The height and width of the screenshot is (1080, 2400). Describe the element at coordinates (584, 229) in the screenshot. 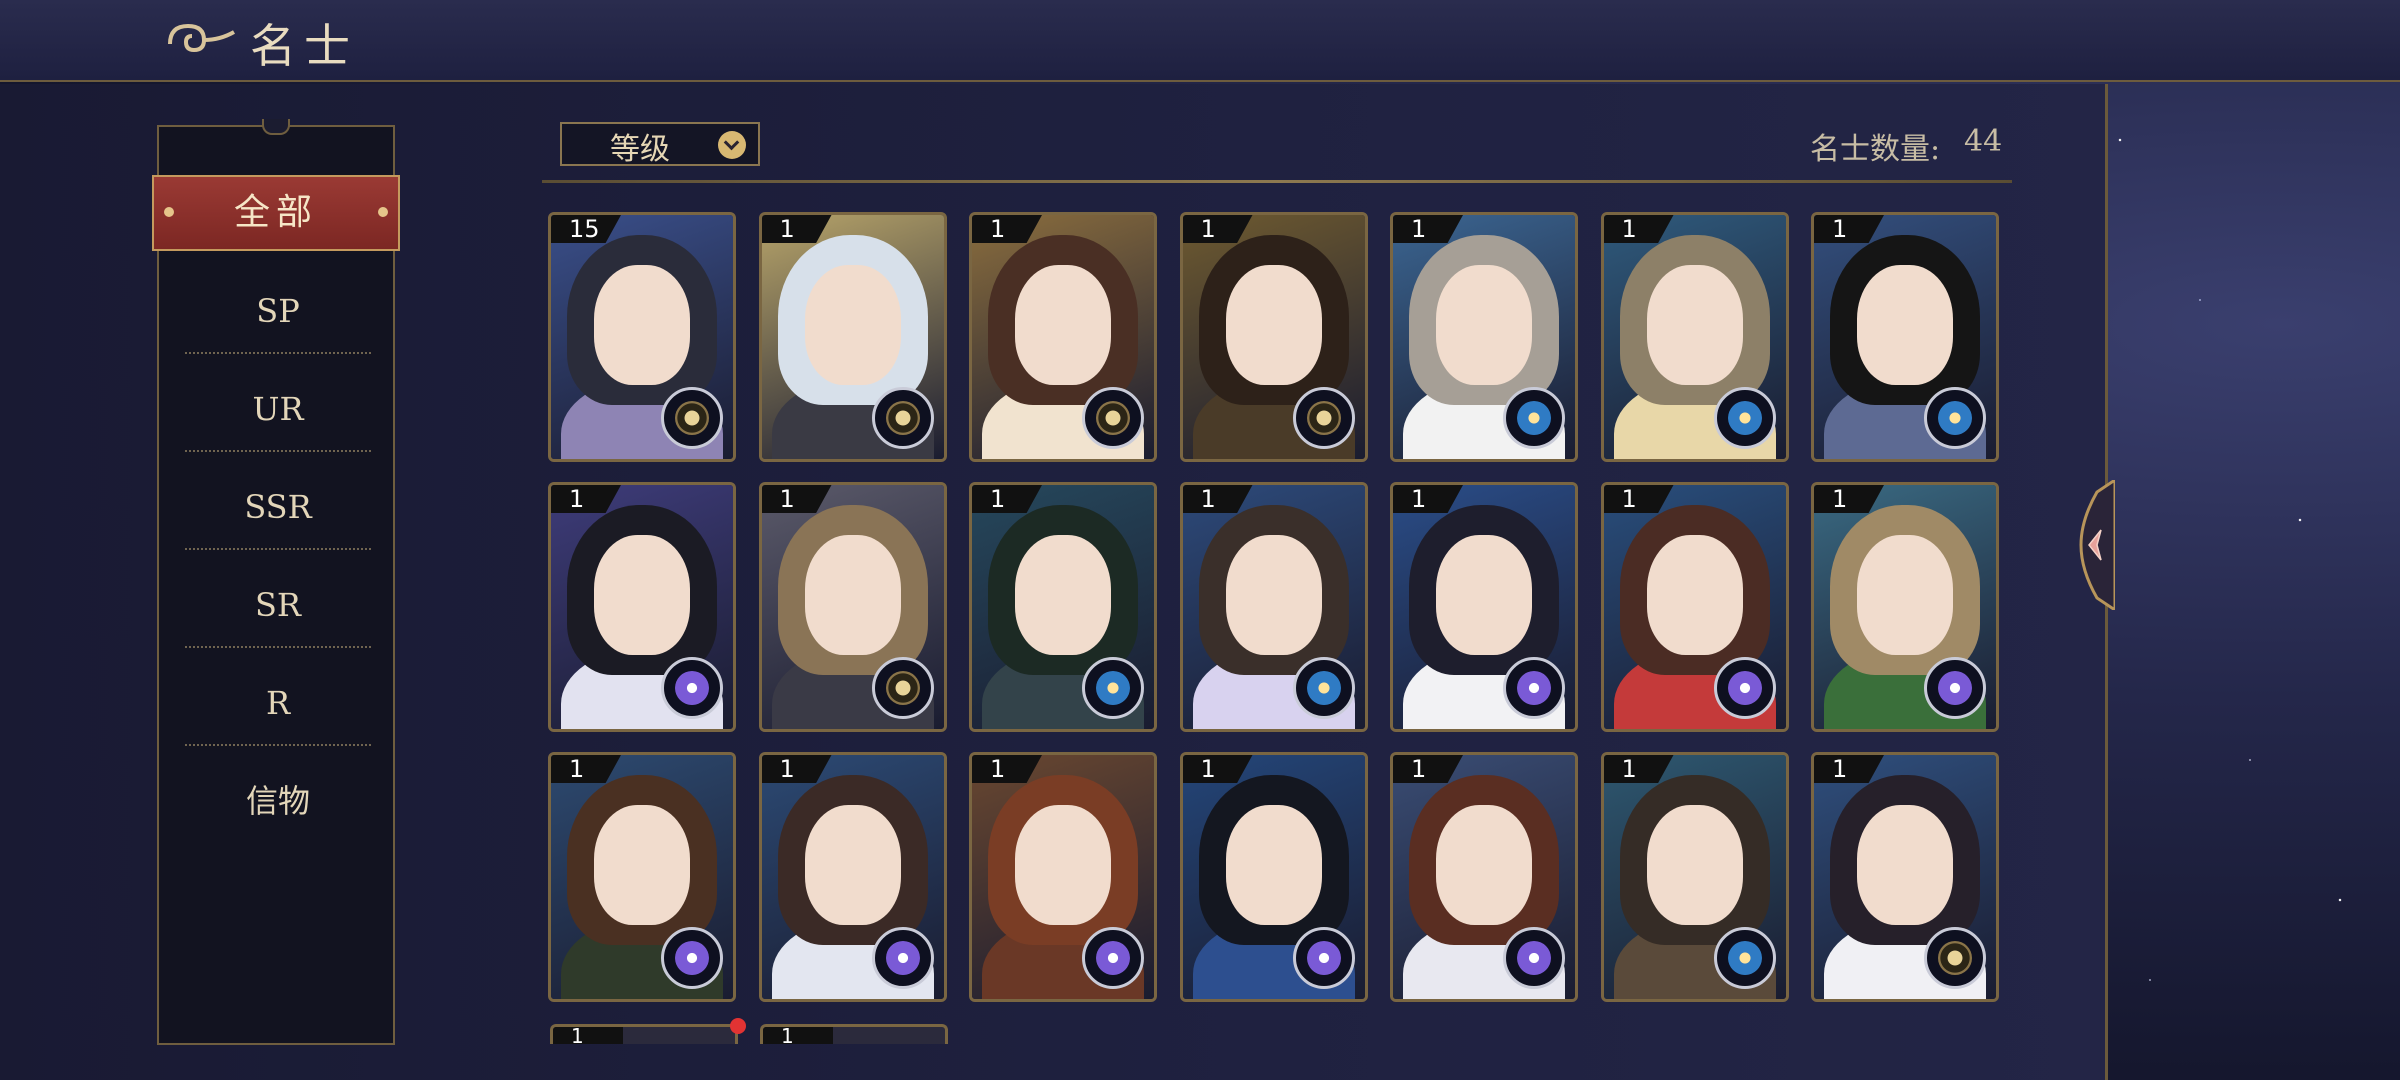

I see `hero-level: 15` at that location.